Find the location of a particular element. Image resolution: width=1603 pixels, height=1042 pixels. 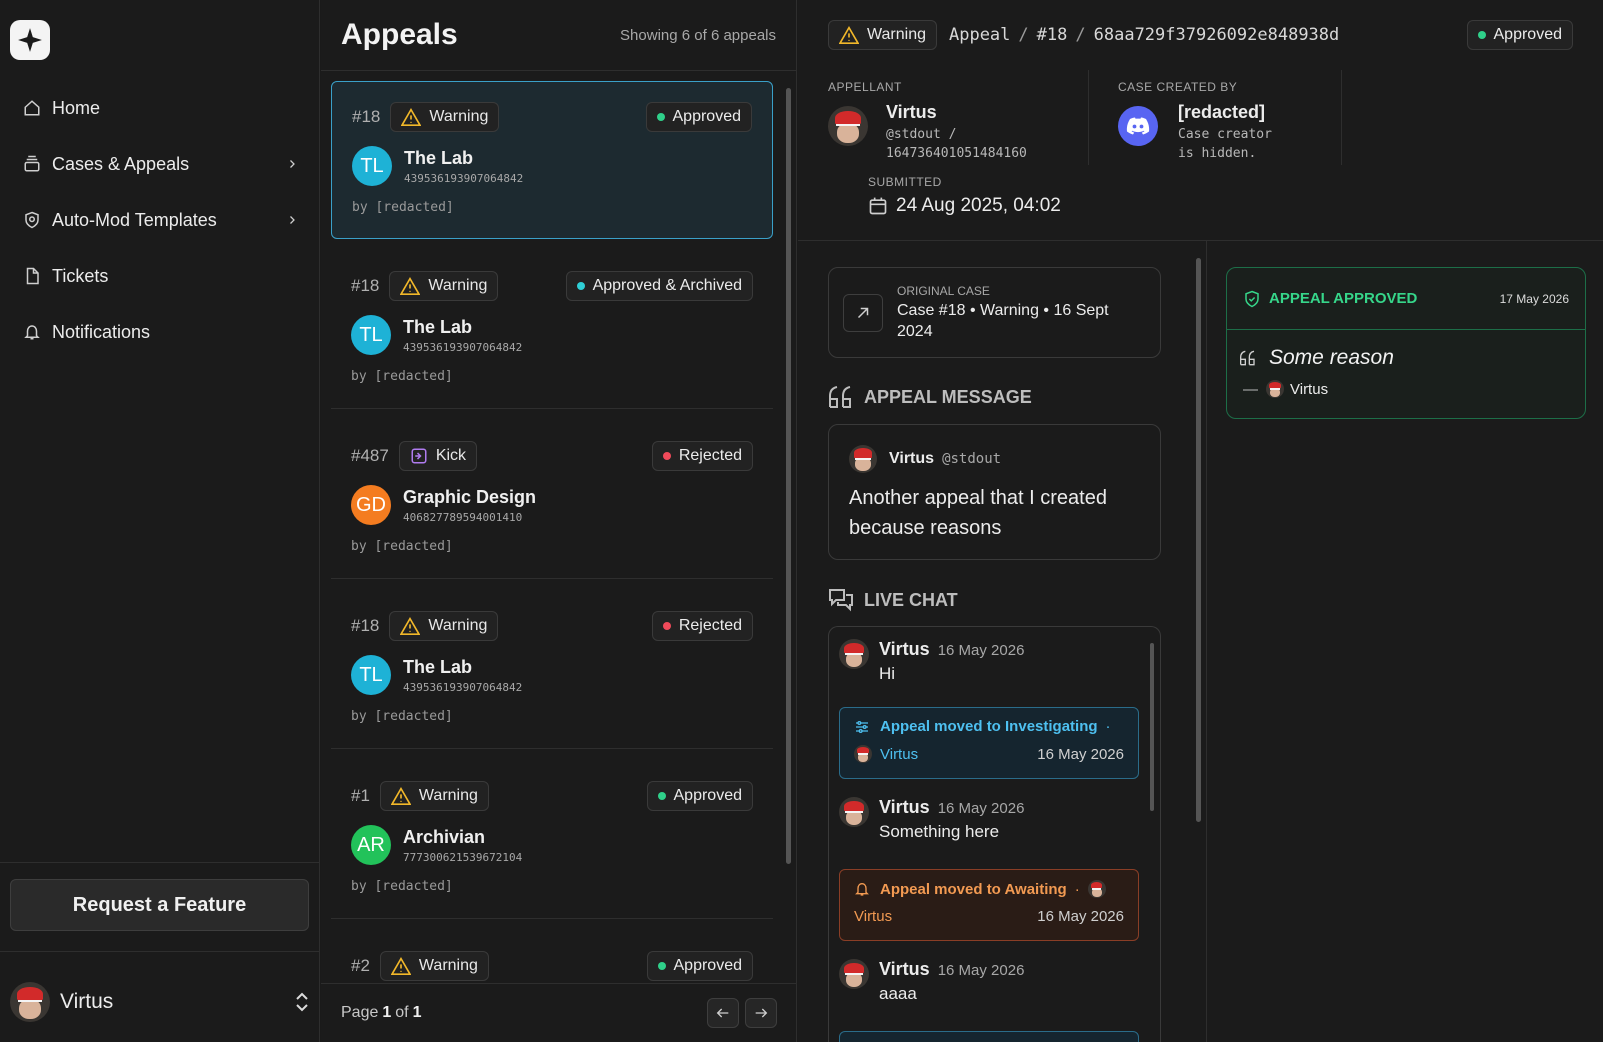

next-page-button is located at coordinates (761, 1013).